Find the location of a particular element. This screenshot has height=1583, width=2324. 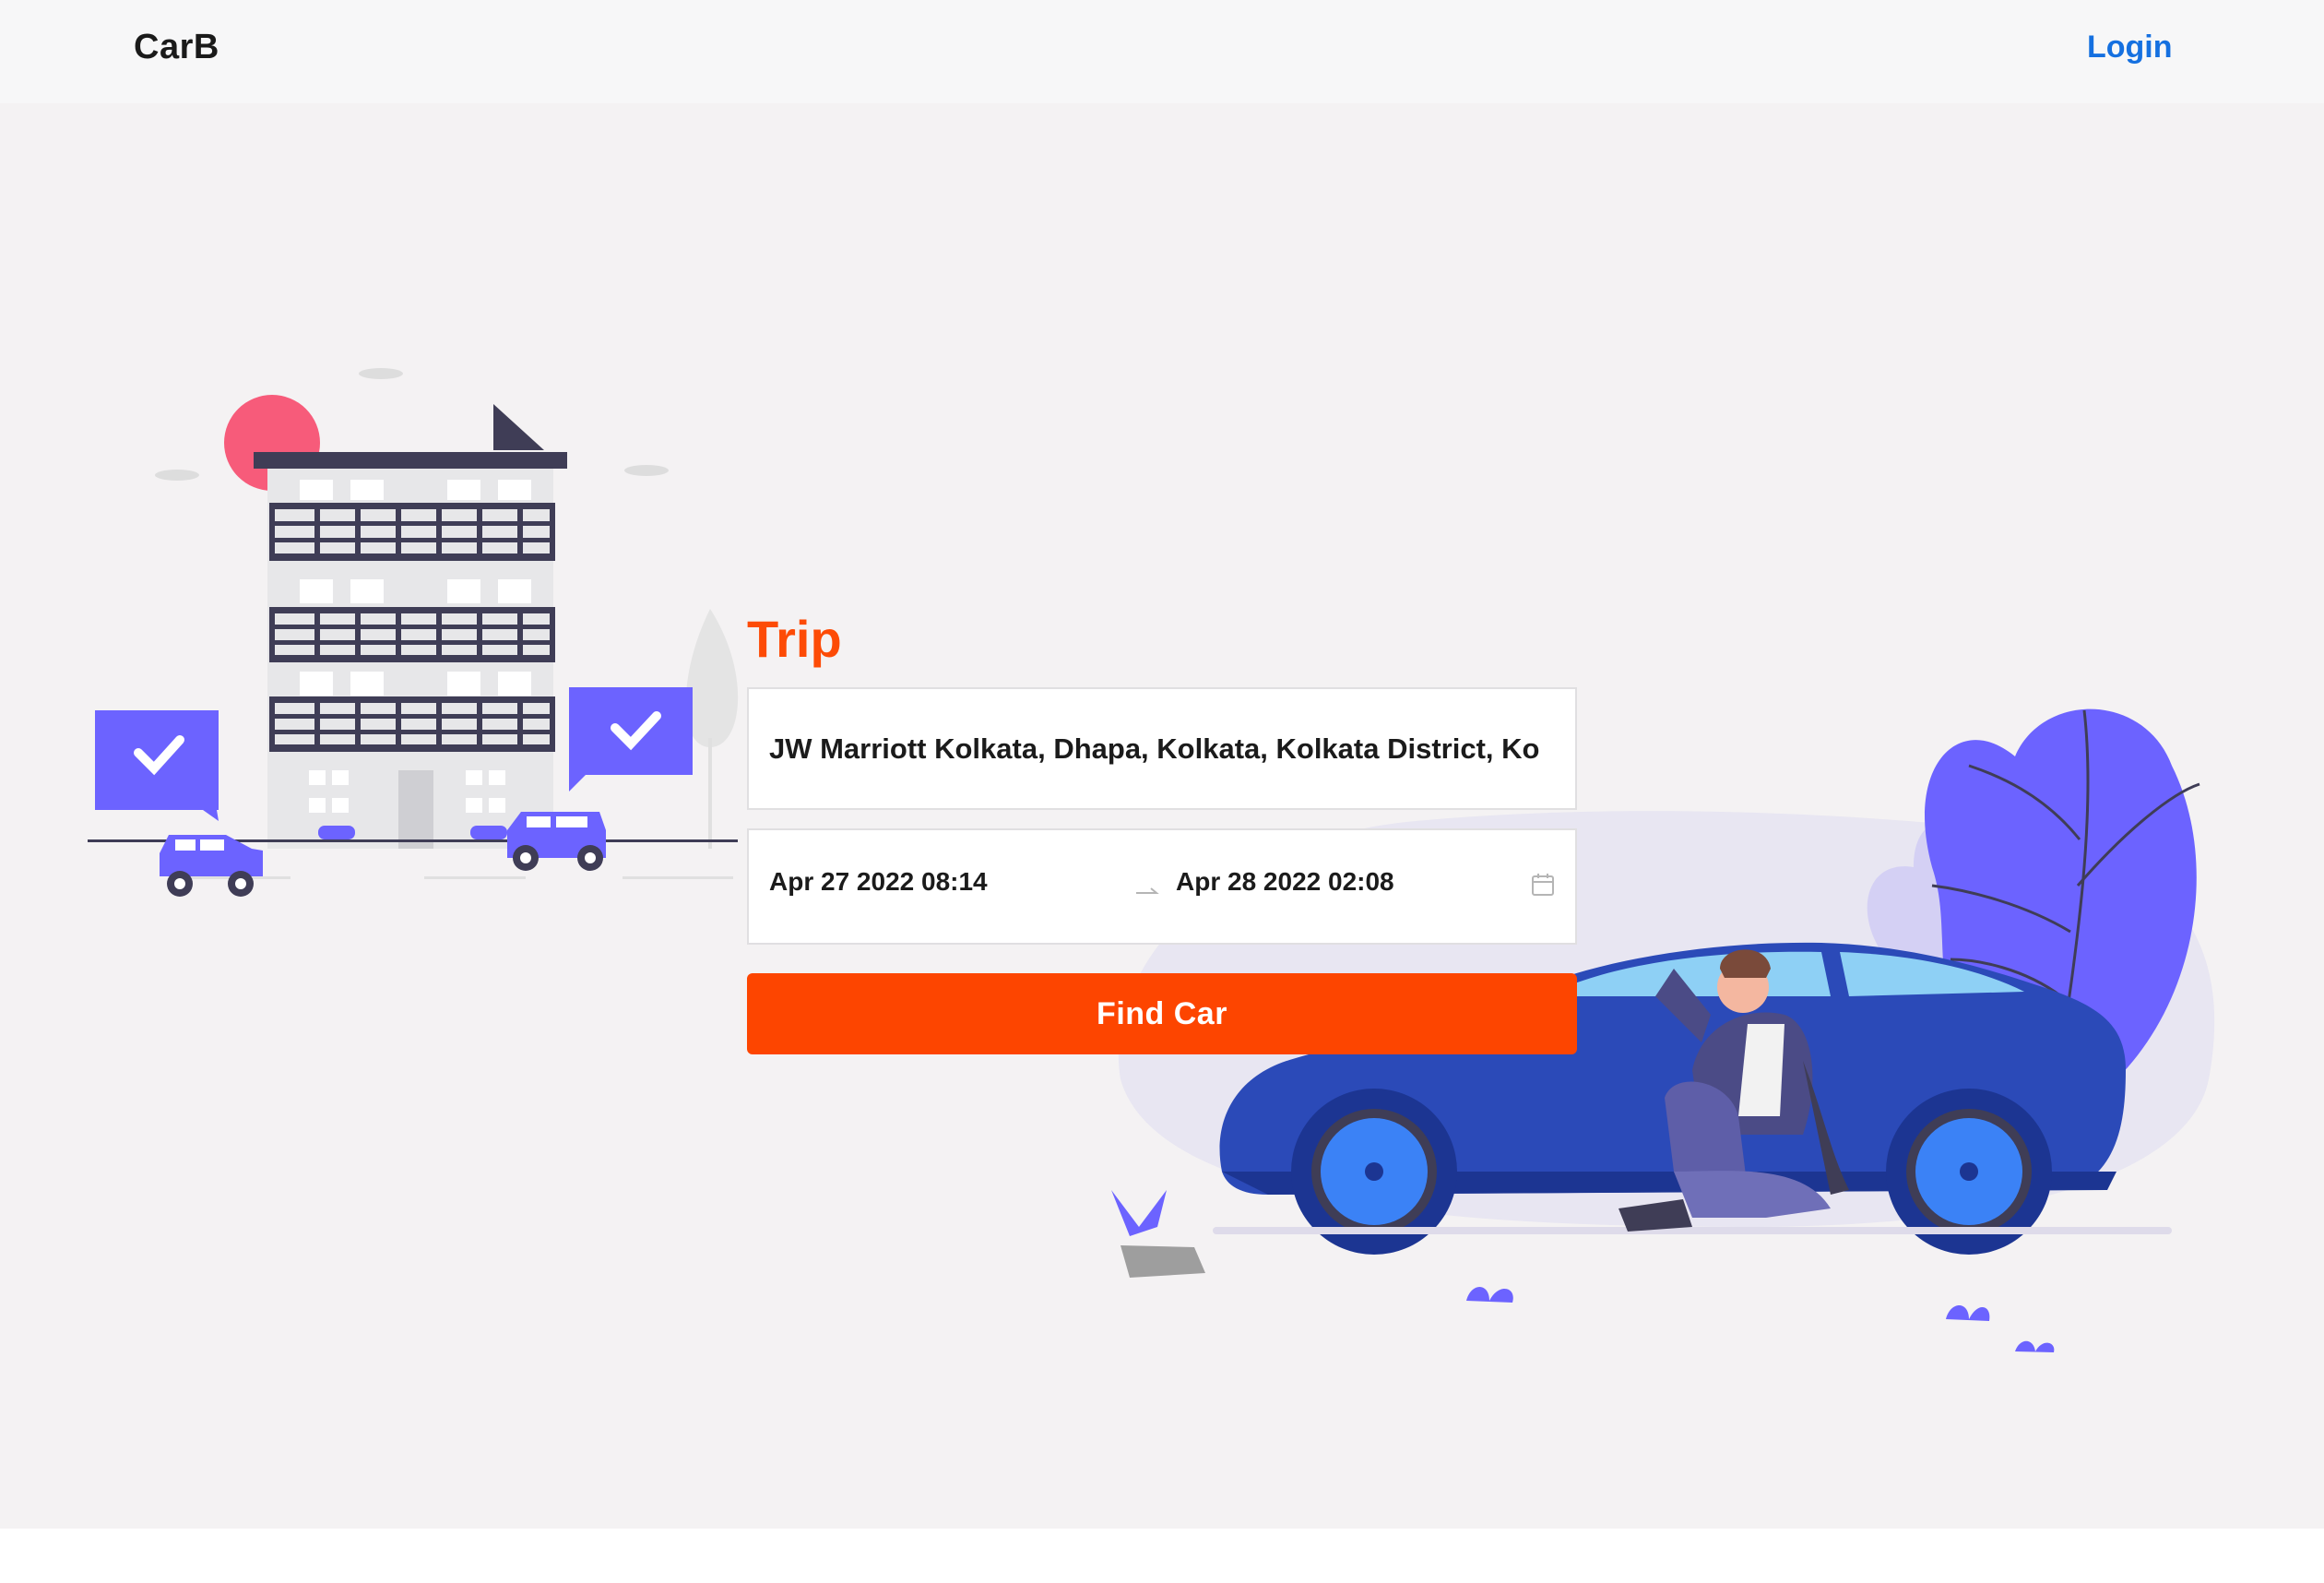

building-illustration is located at coordinates (413, 632).